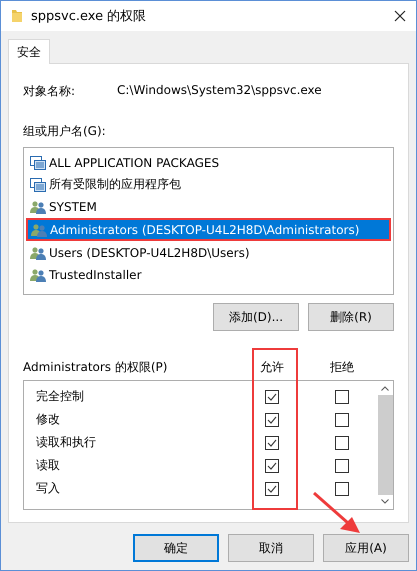 This screenshot has height=571, width=417. I want to click on dialog-button: 确定, so click(176, 548).